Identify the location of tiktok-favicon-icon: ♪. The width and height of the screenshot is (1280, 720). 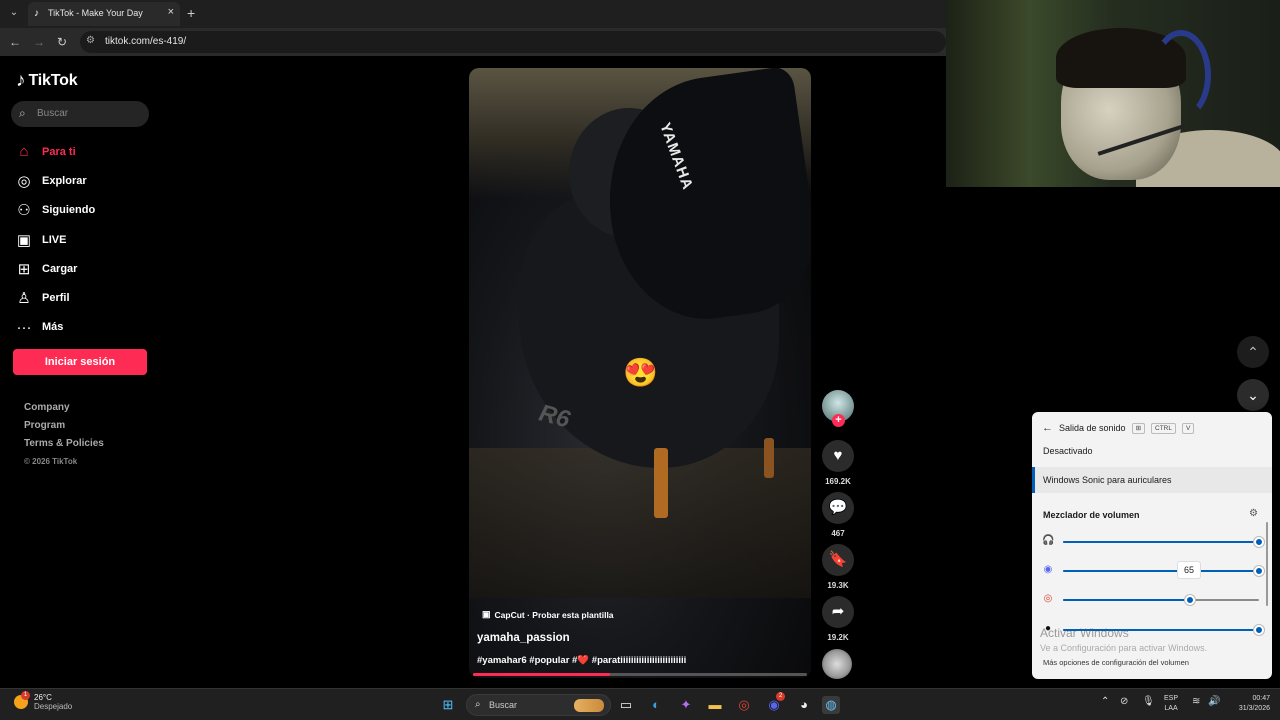
(36, 13).